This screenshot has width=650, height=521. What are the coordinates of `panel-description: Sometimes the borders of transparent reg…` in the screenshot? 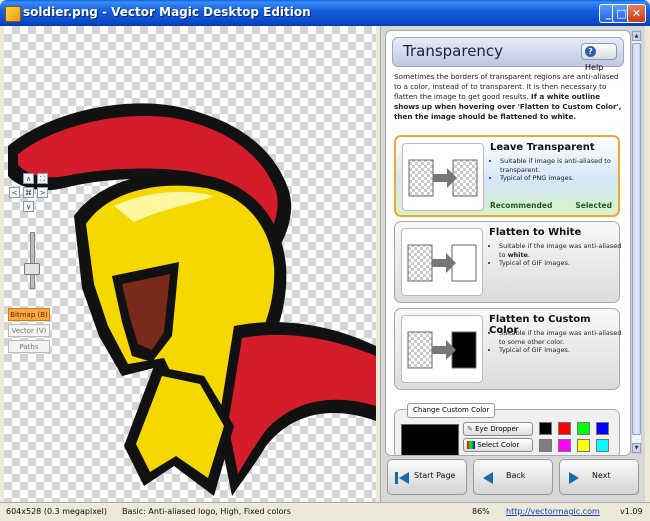 It's located at (508, 97).